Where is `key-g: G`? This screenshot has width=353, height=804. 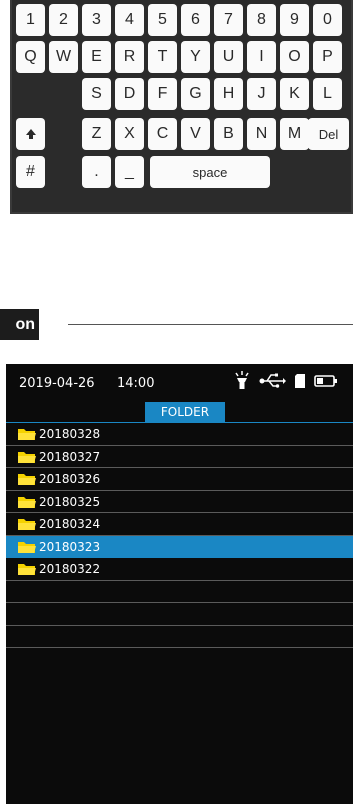 key-g: G is located at coordinates (195, 94).